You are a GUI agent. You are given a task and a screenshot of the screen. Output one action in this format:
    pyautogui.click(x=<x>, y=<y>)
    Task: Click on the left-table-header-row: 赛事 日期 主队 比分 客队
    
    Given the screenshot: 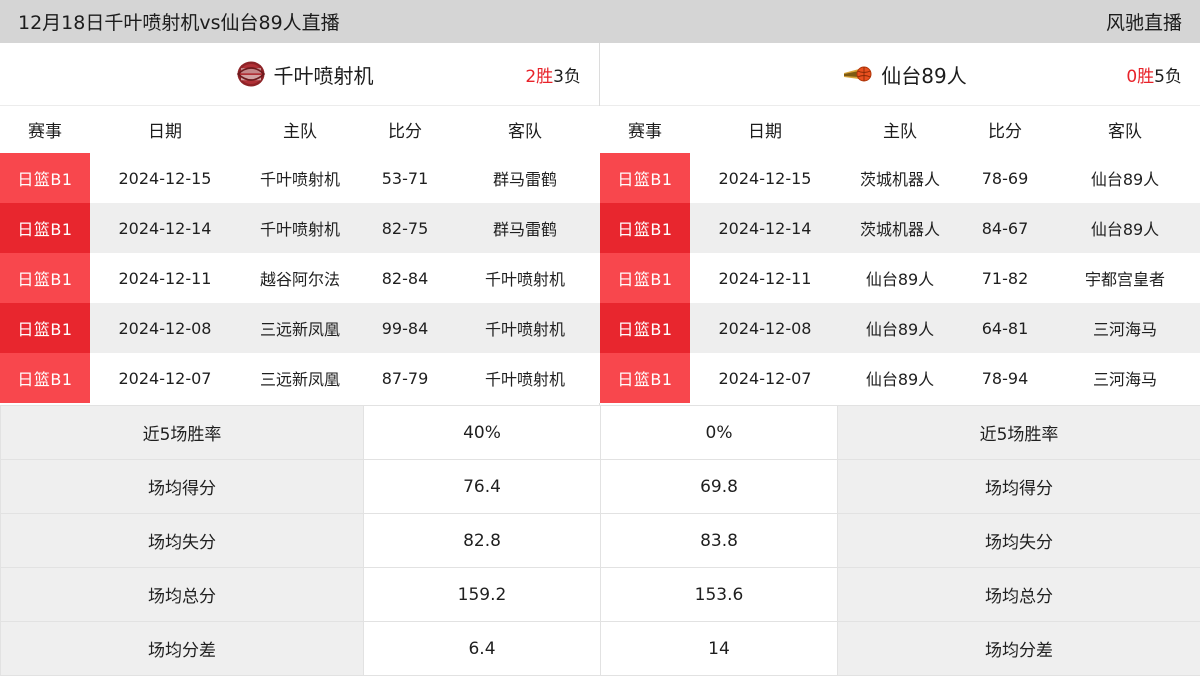 What is the action you would take?
    pyautogui.click(x=300, y=129)
    